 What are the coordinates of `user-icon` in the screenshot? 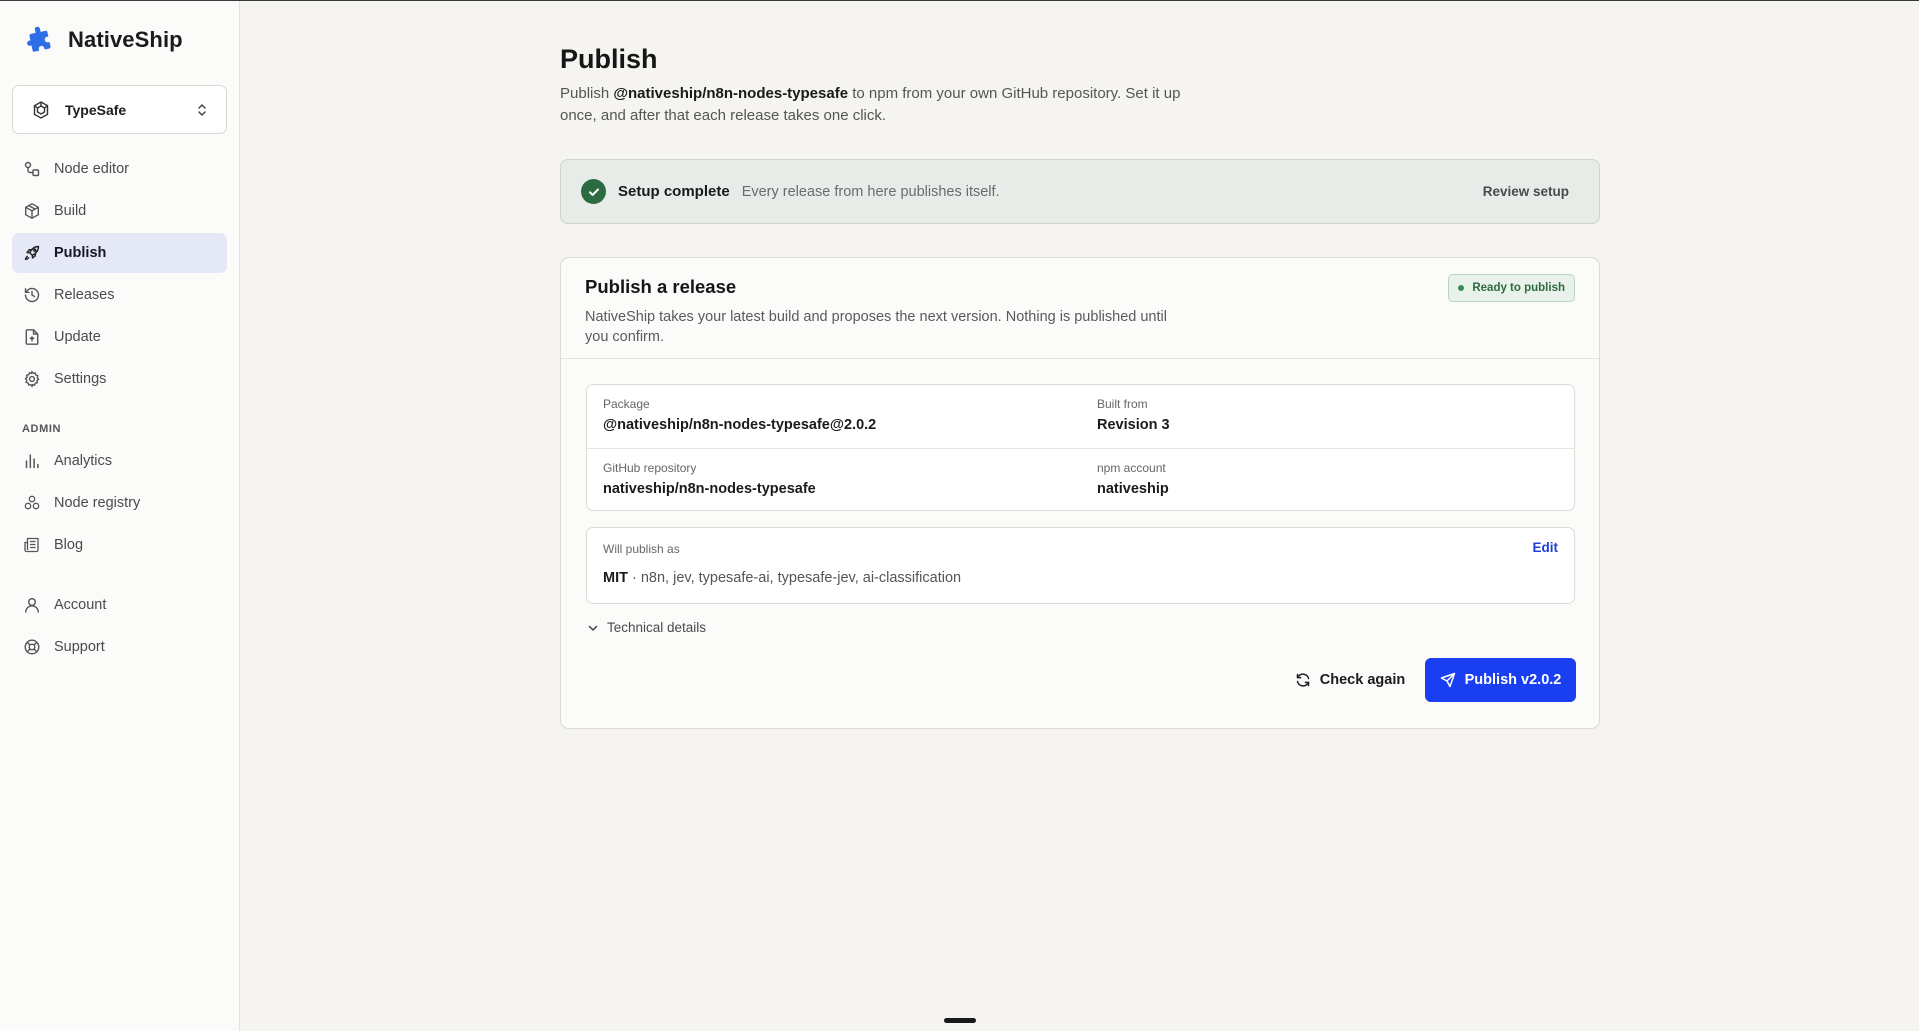 It's located at (32, 605).